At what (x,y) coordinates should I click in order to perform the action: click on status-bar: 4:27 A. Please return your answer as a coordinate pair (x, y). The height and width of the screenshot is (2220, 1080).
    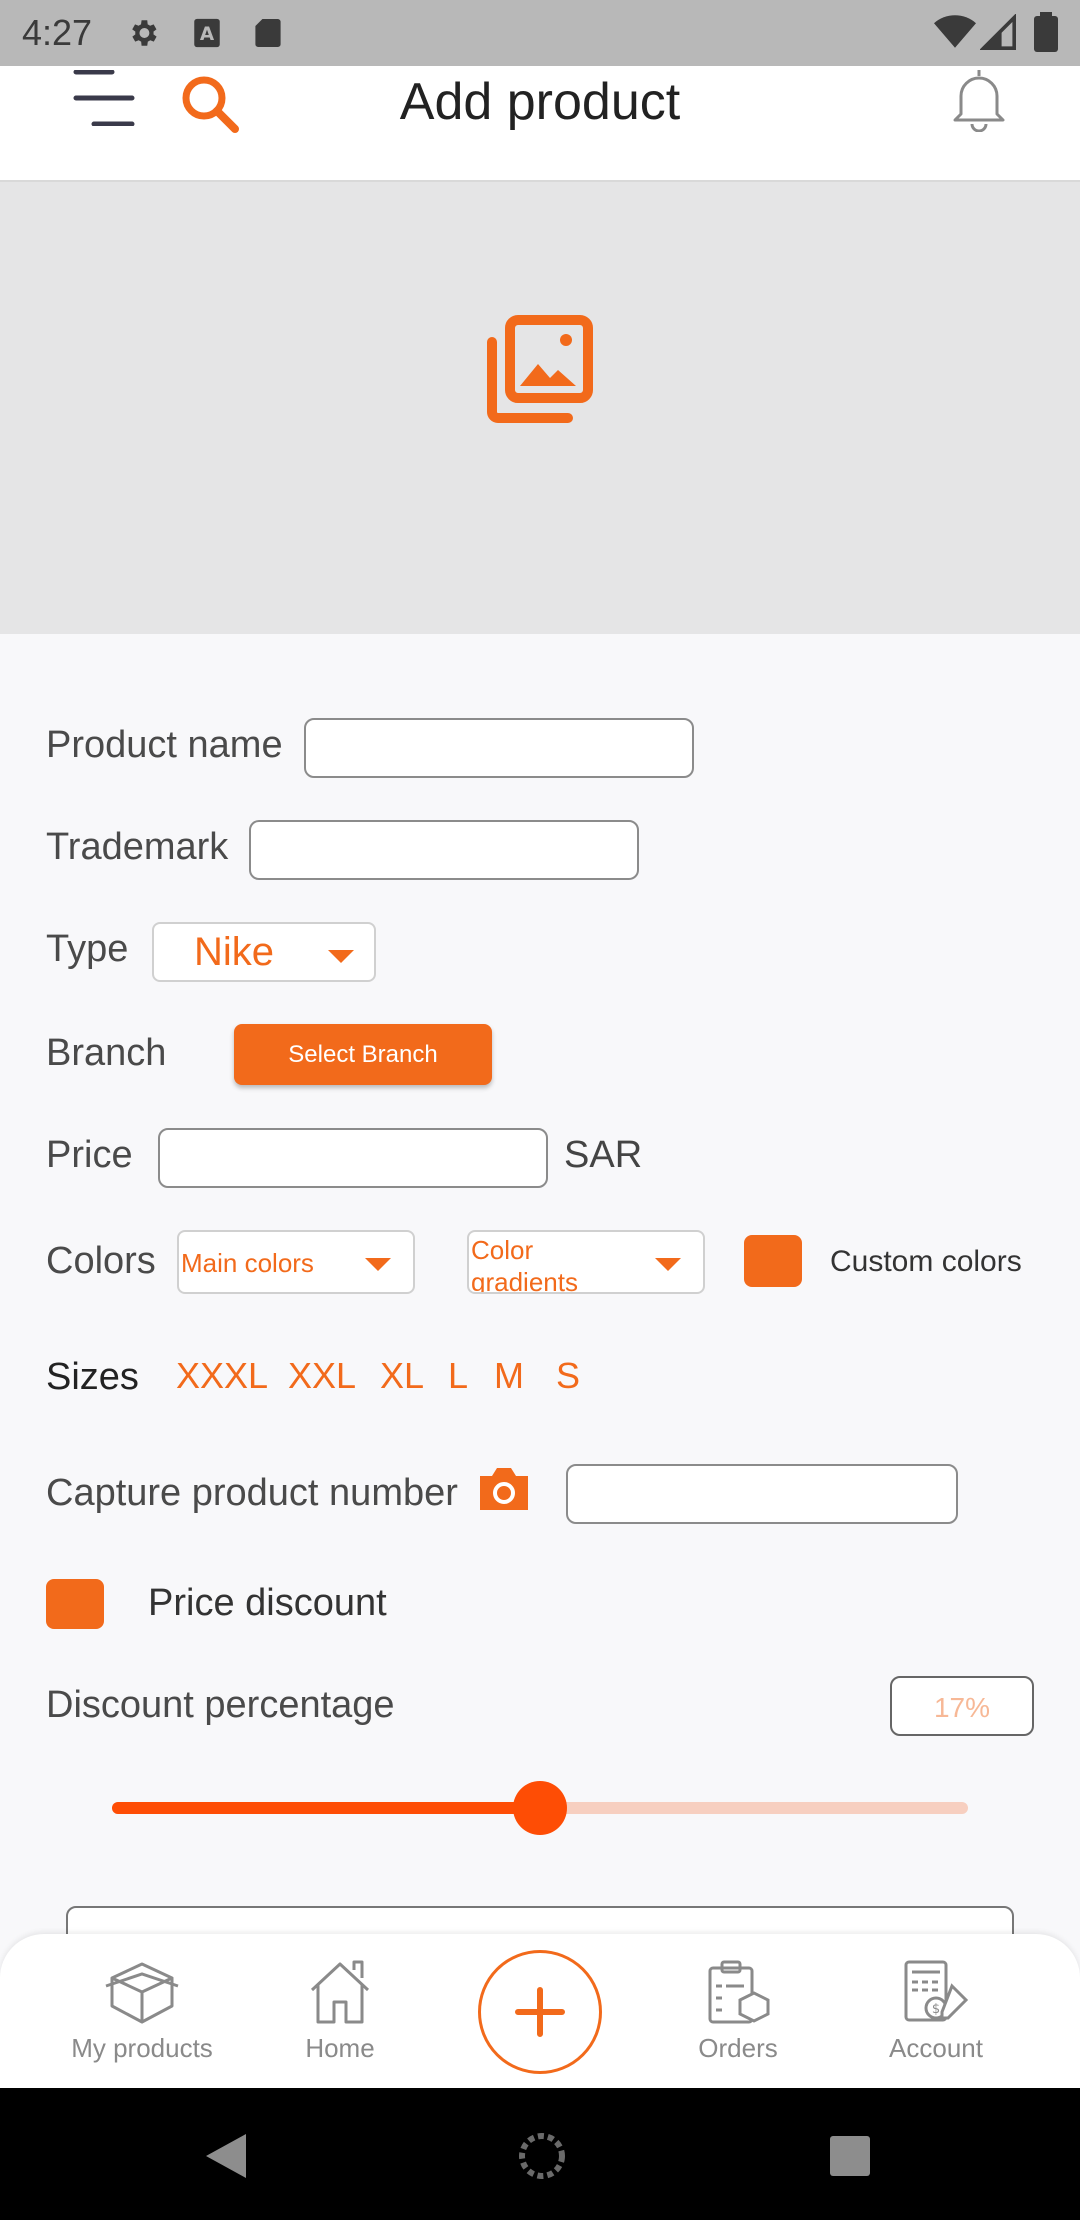
    Looking at the image, I should click on (540, 33).